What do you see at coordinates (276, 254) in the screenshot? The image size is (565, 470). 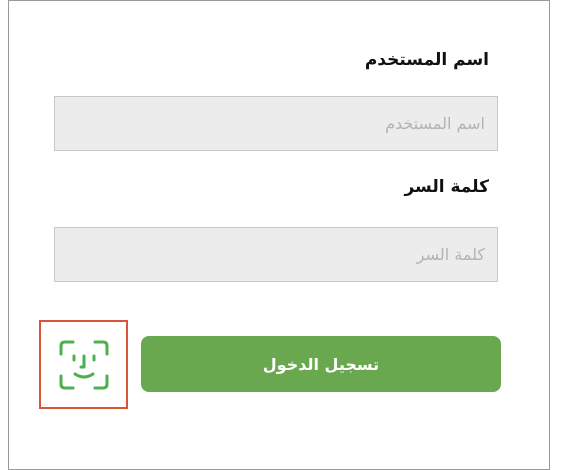 I see `password-input` at bounding box center [276, 254].